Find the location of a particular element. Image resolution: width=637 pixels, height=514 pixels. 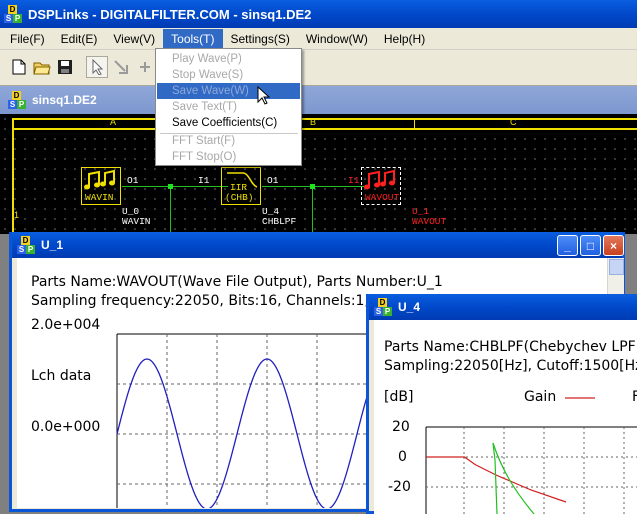

menu-window: Window(W) is located at coordinates (337, 39).